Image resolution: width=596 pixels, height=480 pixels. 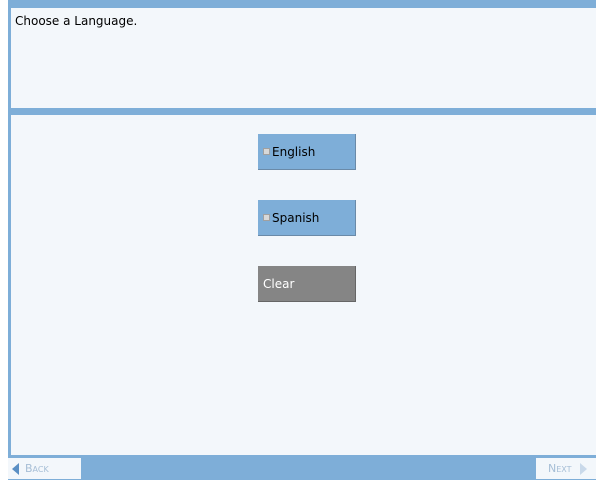 I want to click on page-title: Choose a Language., so click(x=76, y=21).